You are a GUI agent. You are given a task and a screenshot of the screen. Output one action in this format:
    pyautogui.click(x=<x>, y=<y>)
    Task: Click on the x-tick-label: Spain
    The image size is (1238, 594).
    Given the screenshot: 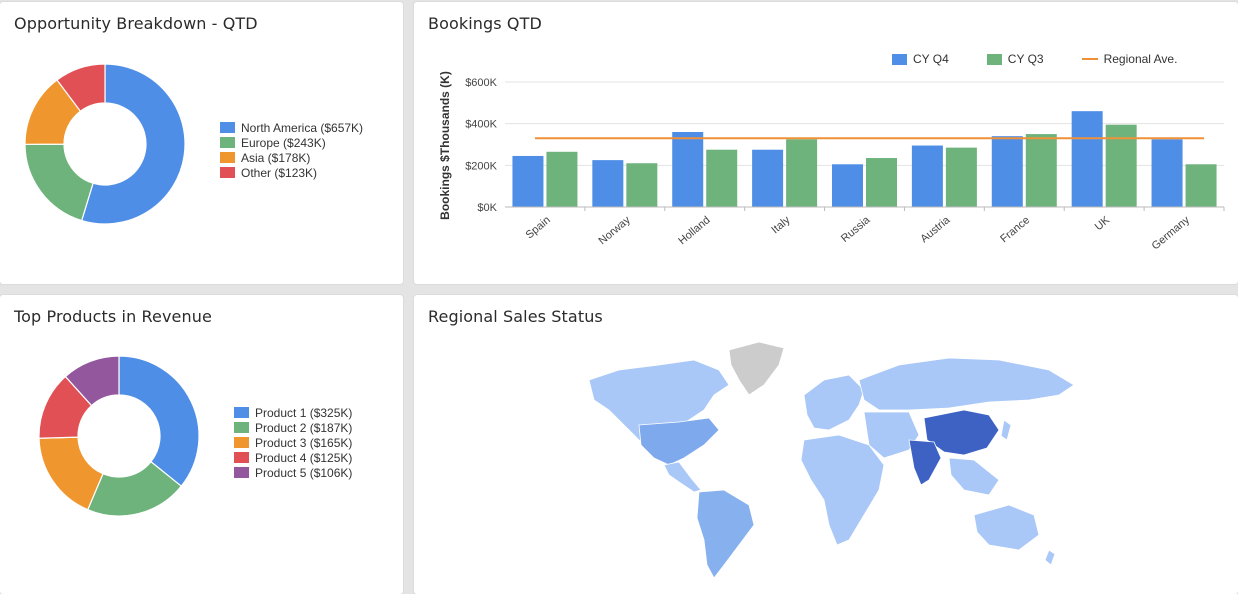 What is the action you would take?
    pyautogui.click(x=538, y=227)
    